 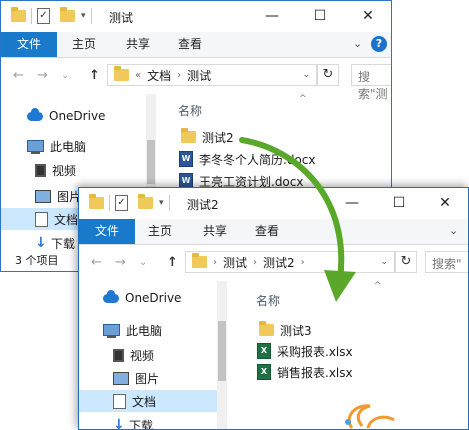 I want to click on list-item: 测试3, so click(x=285, y=330).